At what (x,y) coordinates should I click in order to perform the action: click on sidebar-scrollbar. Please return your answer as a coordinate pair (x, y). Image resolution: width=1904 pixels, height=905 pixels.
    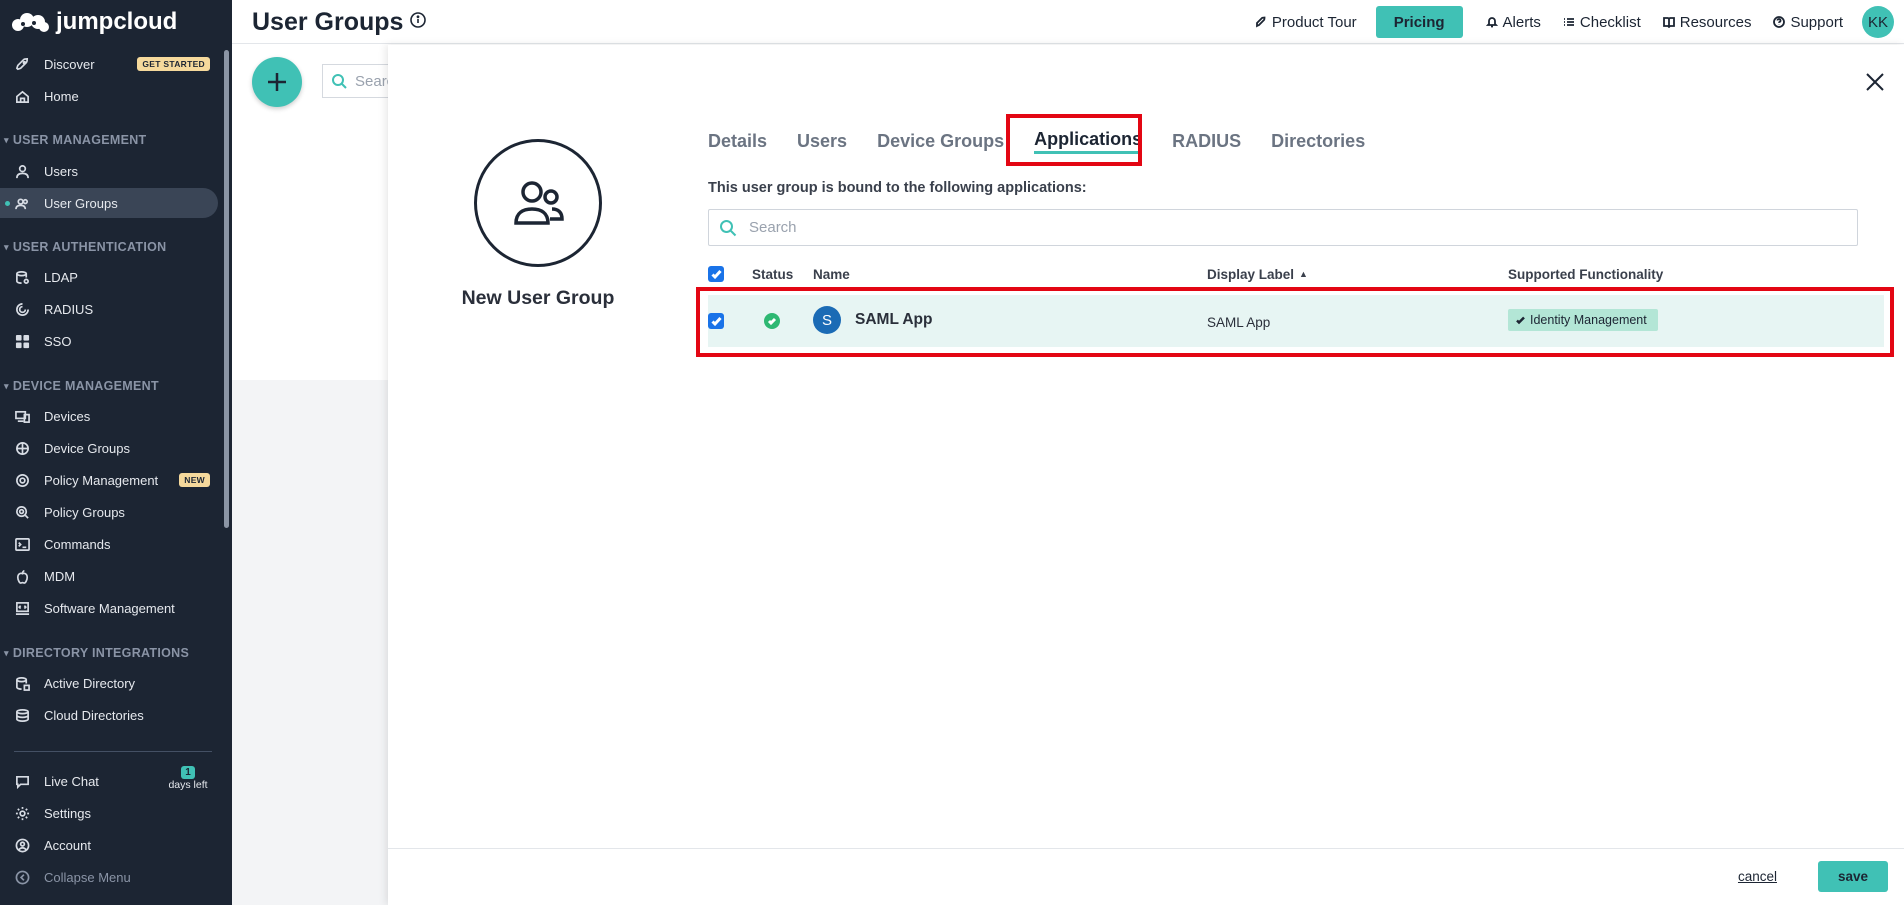
    Looking at the image, I should click on (226, 289).